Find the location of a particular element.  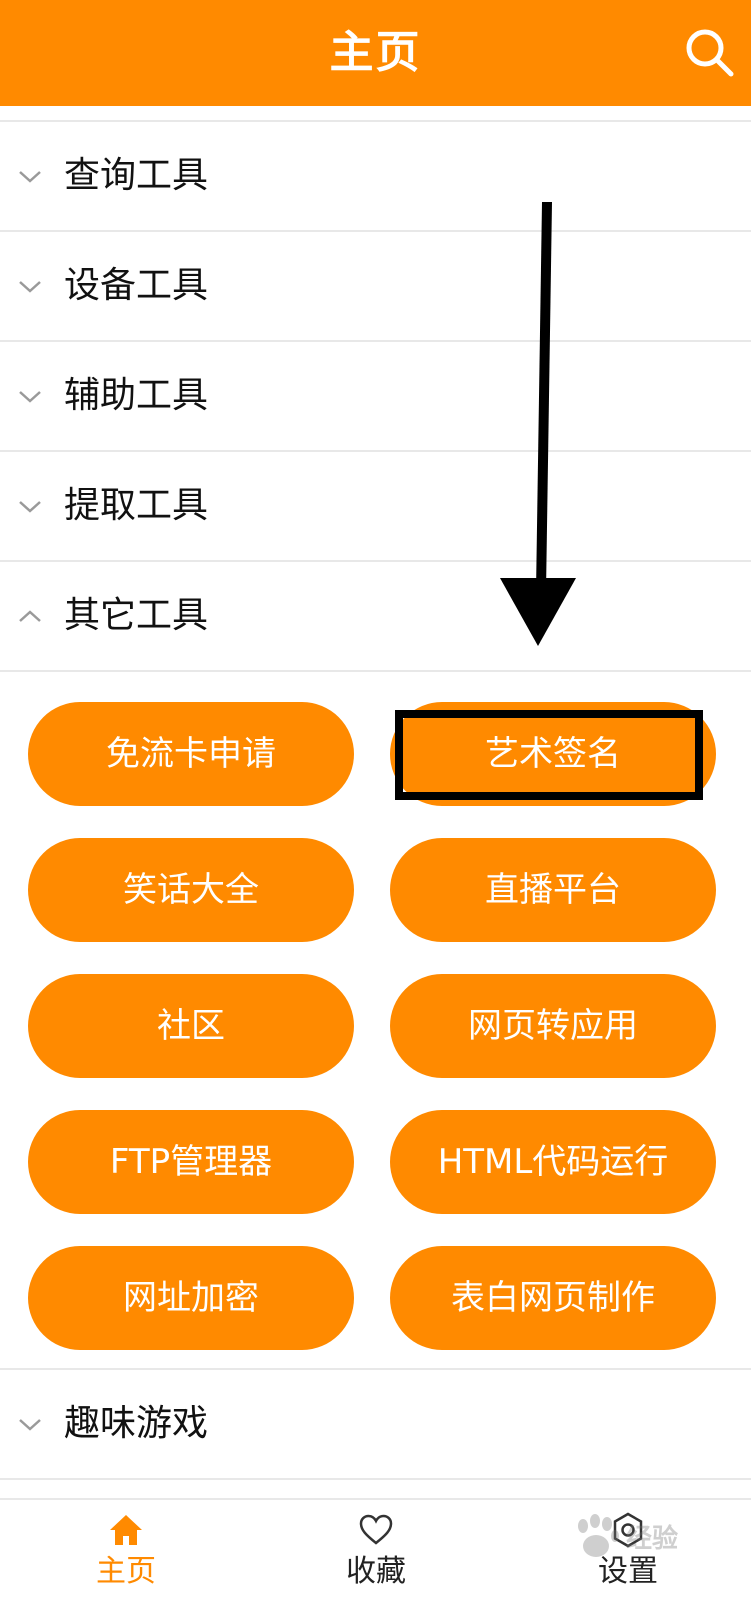

category-query-tools: 查询工具 is located at coordinates (375, 177).